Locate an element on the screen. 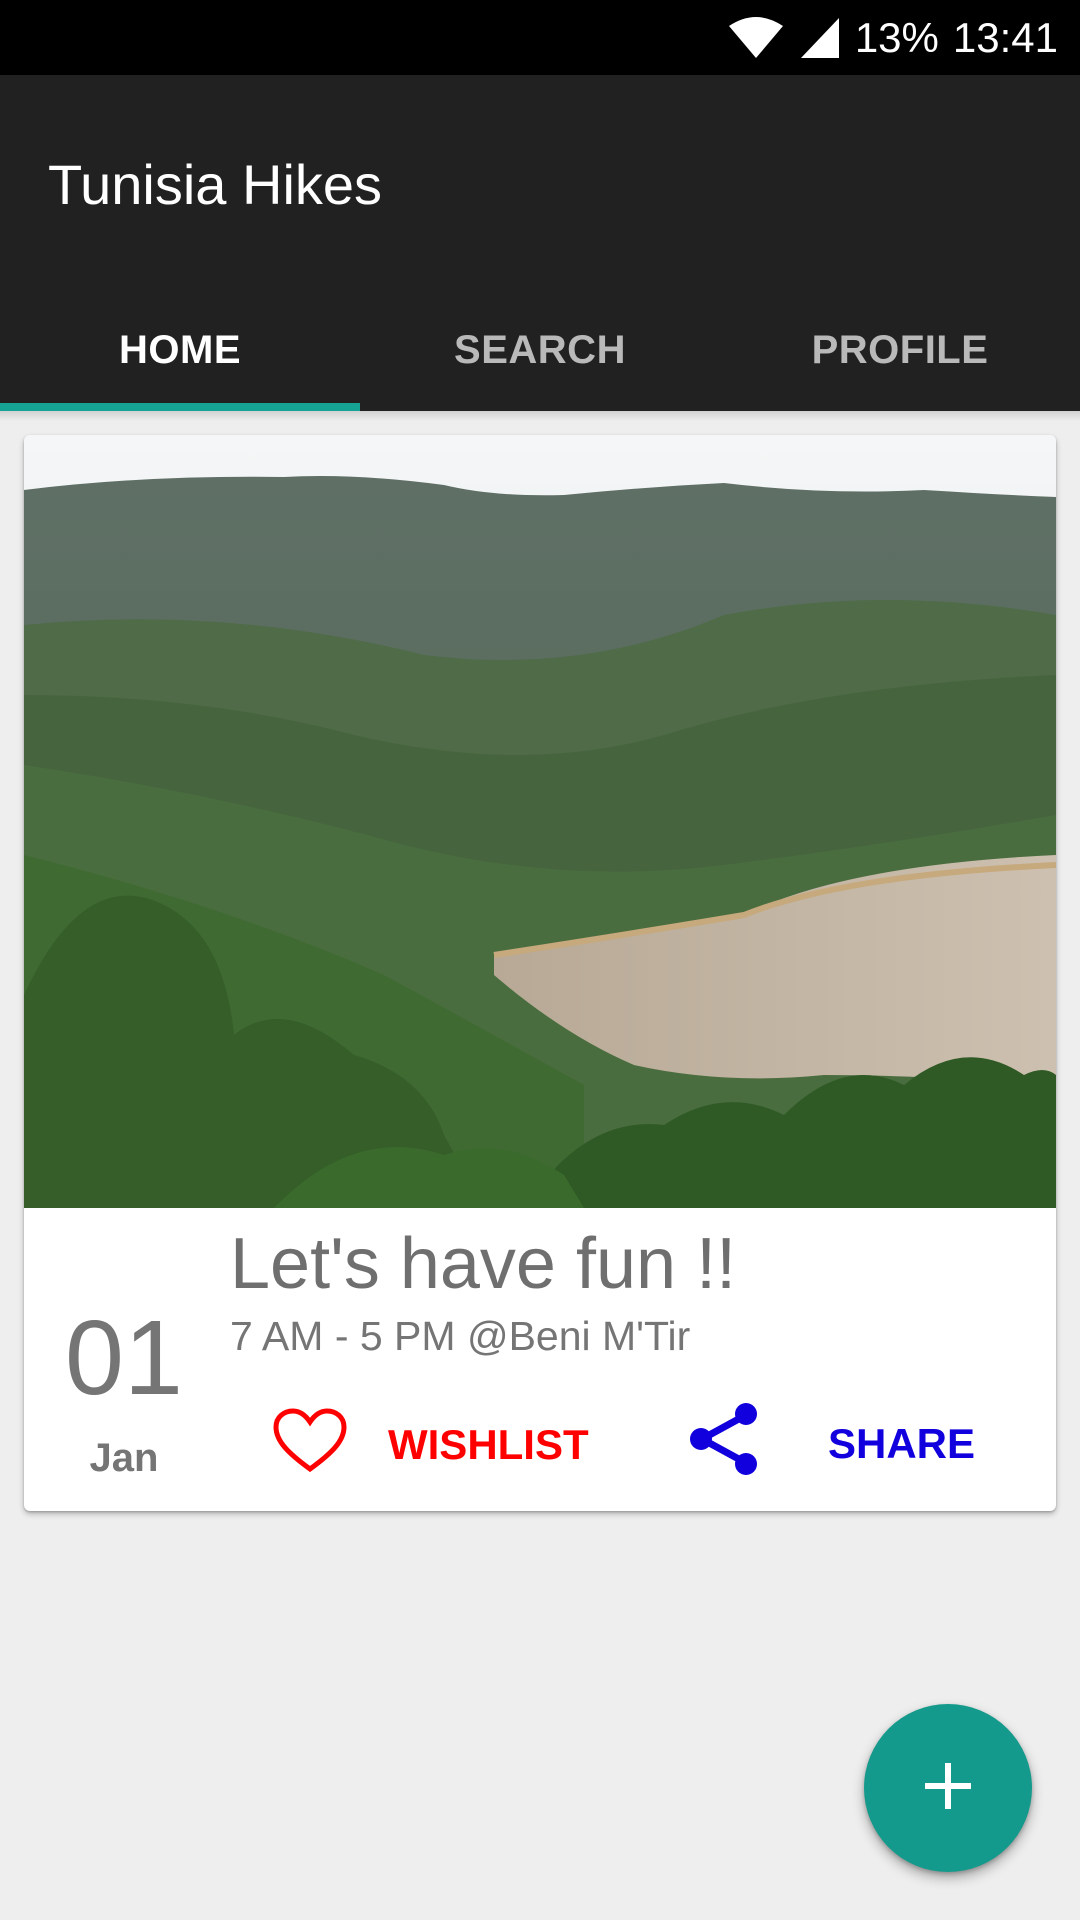 The width and height of the screenshot is (1080, 1920). share-label: SHARE is located at coordinates (902, 1443).